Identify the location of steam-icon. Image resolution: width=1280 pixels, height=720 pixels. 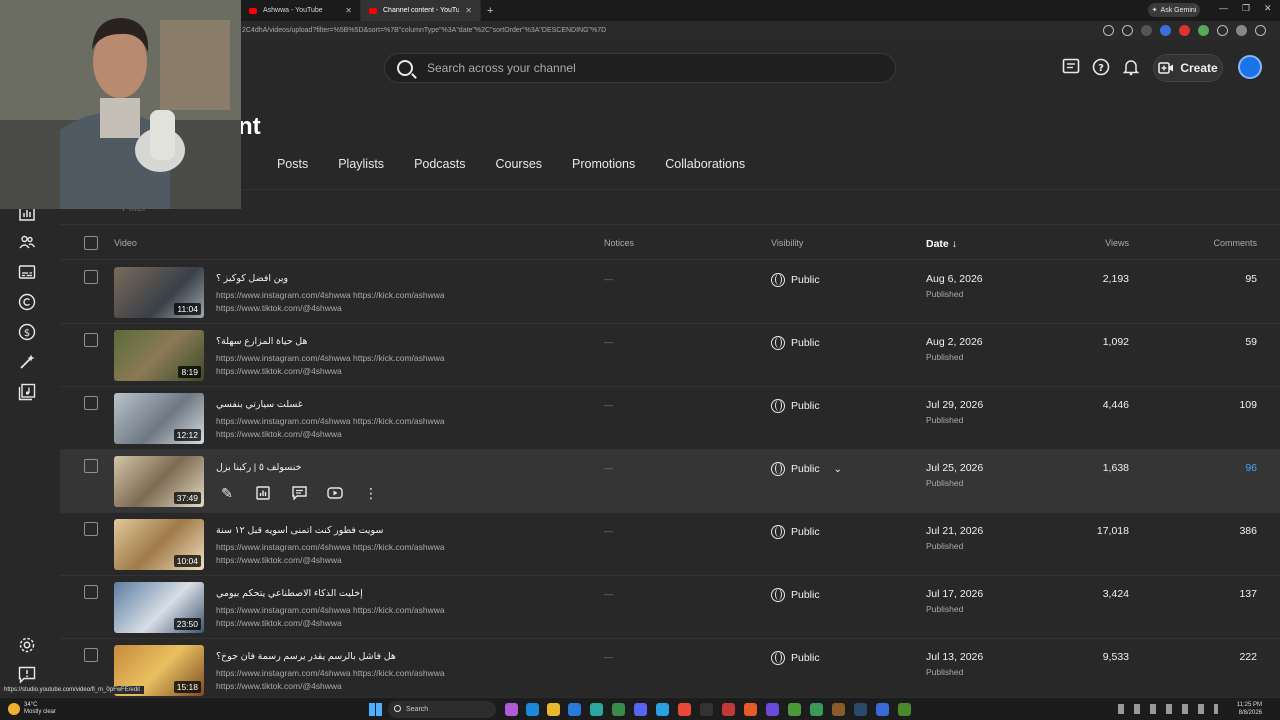
(860, 709).